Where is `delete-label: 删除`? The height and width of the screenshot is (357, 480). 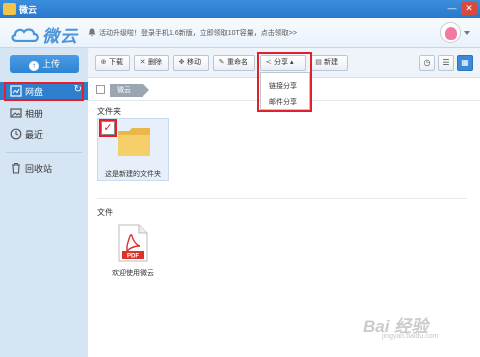 delete-label: 删除 is located at coordinates (155, 62).